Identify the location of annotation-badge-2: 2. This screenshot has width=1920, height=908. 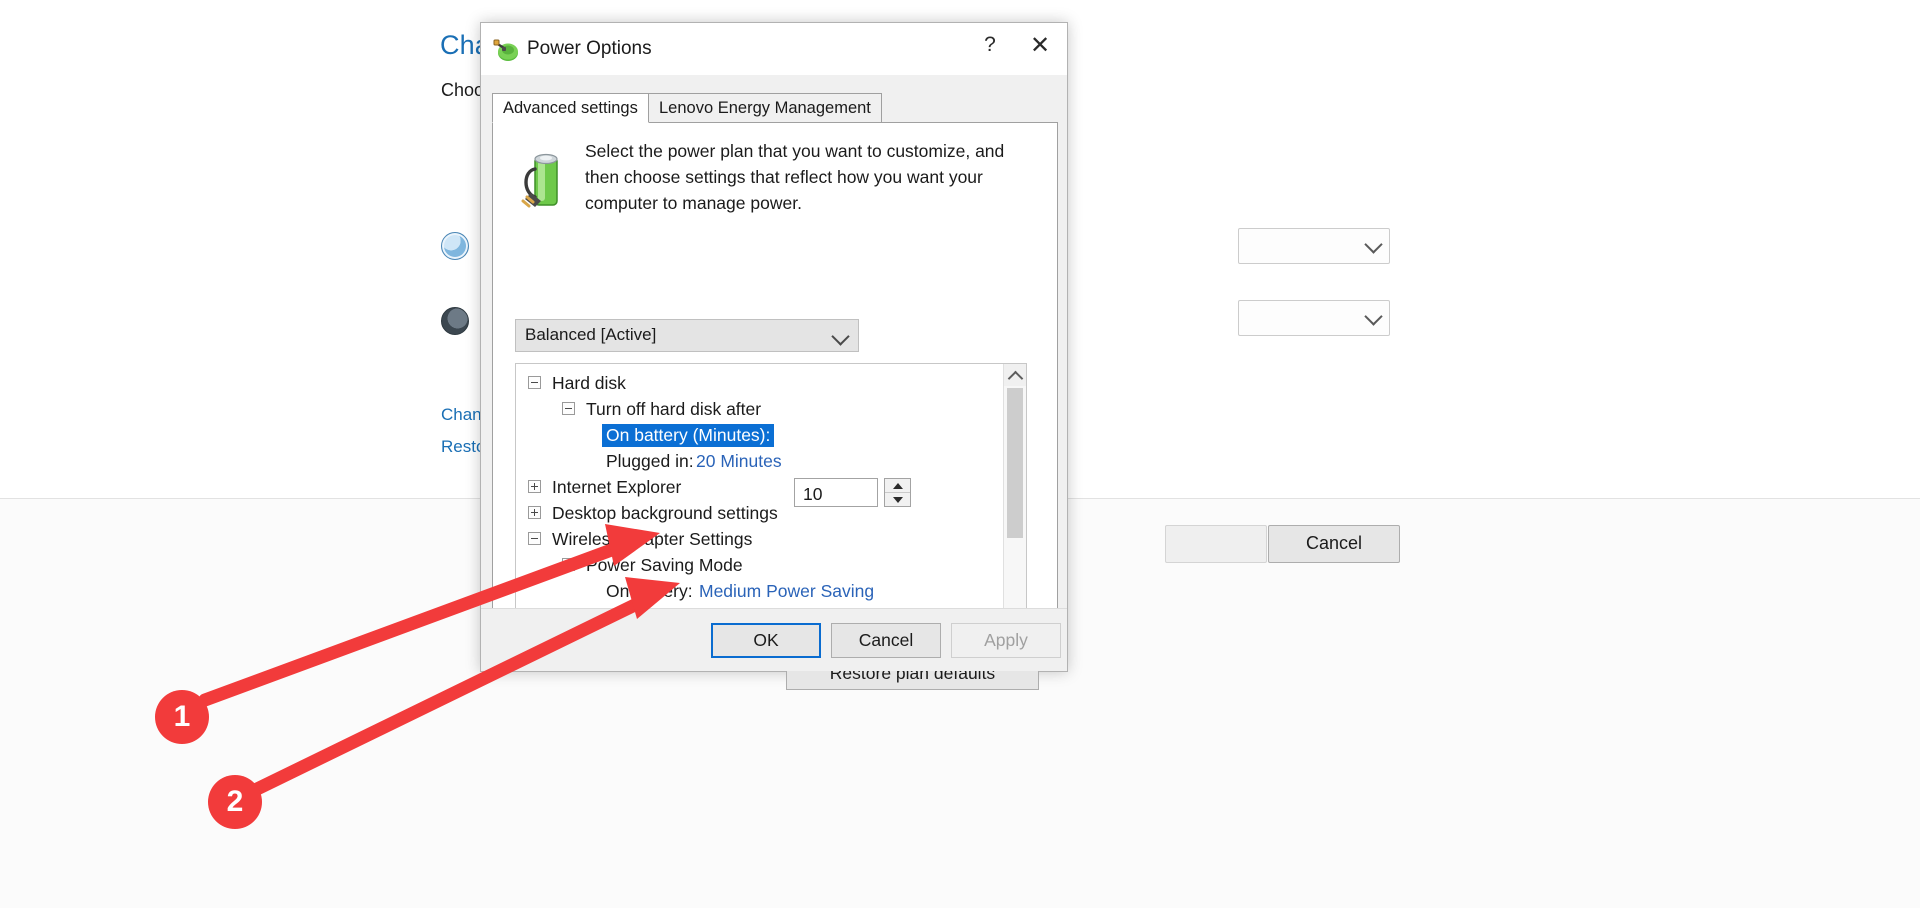
(235, 802).